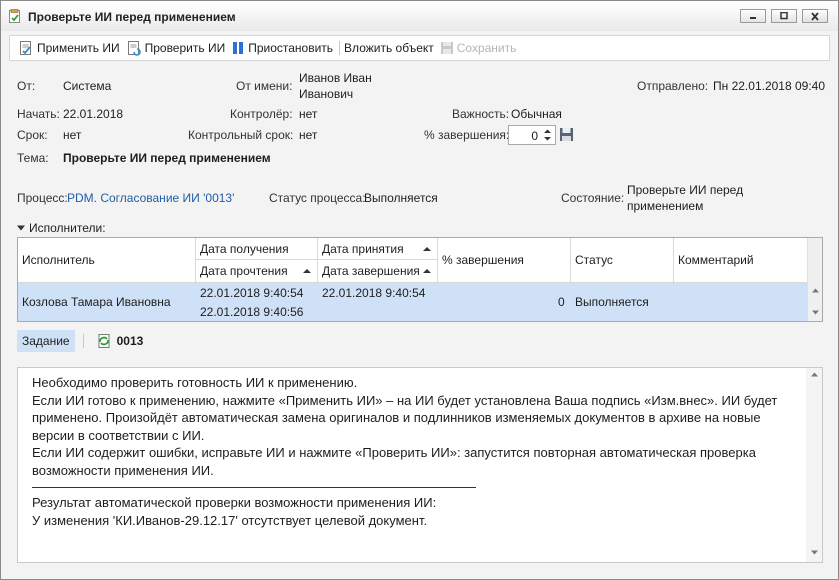  What do you see at coordinates (38, 114) in the screenshot?
I see `start-label: Начать:` at bounding box center [38, 114].